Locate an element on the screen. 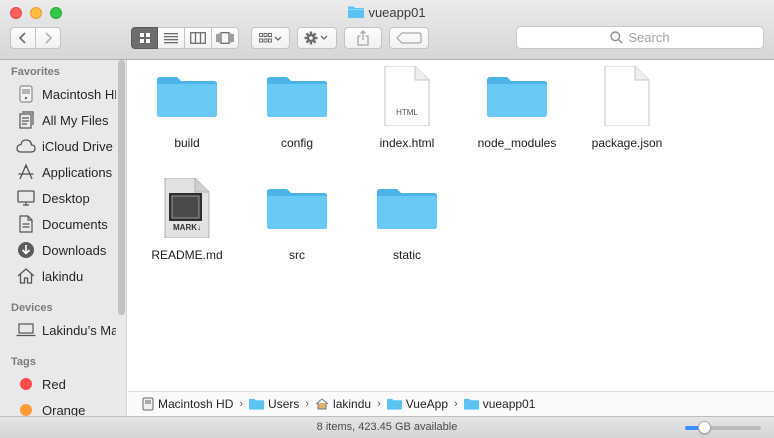 The height and width of the screenshot is (438, 774). file-name: README.md is located at coordinates (187, 255).